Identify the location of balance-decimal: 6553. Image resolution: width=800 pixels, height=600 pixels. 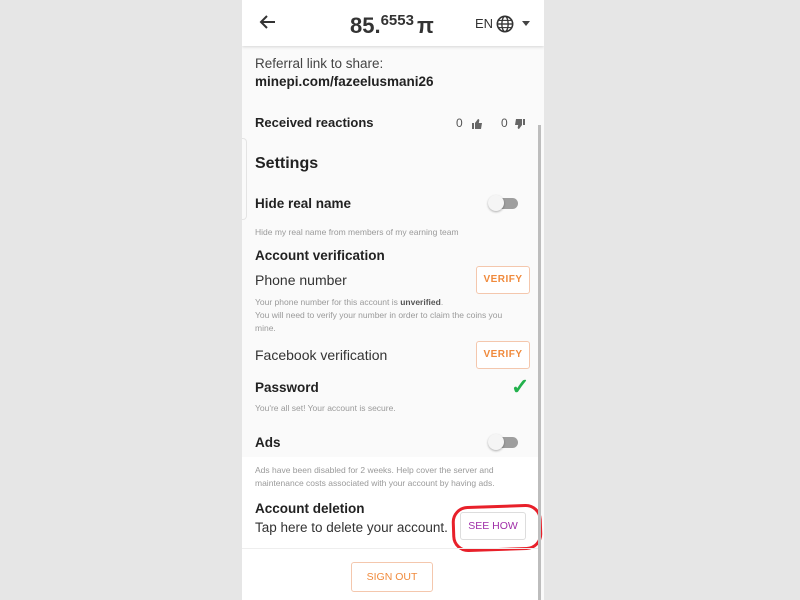
(397, 20).